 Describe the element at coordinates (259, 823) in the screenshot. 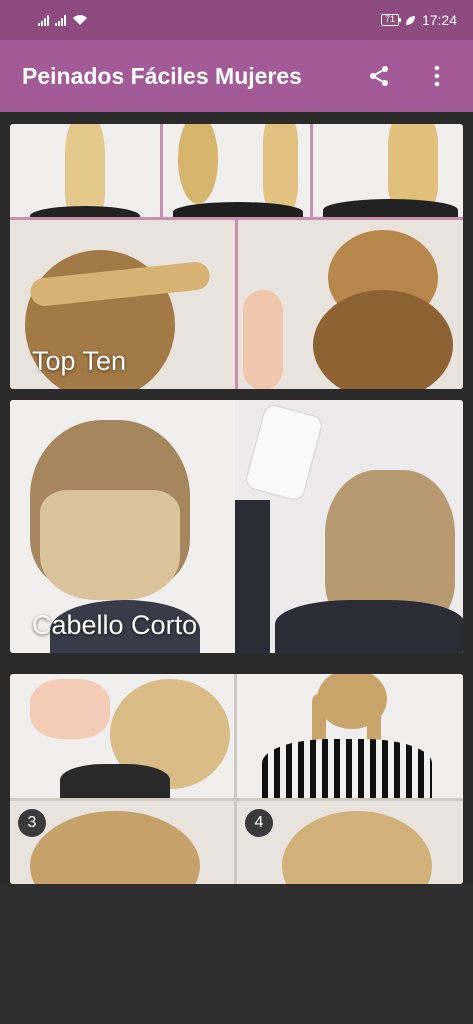

I see `step-badge: 4` at that location.